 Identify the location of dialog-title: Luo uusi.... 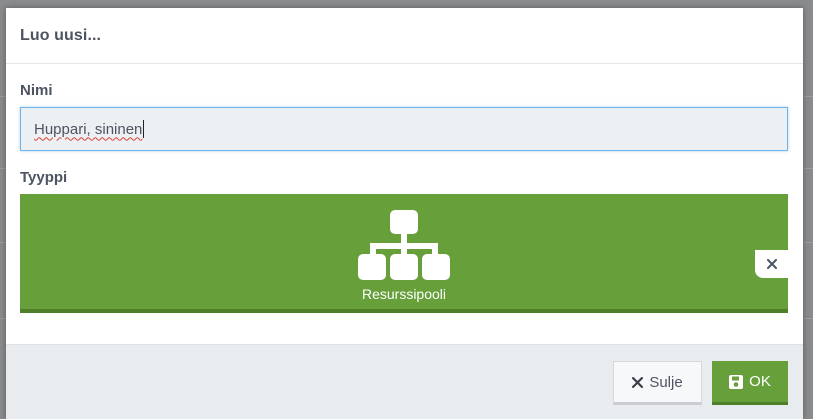
(61, 35).